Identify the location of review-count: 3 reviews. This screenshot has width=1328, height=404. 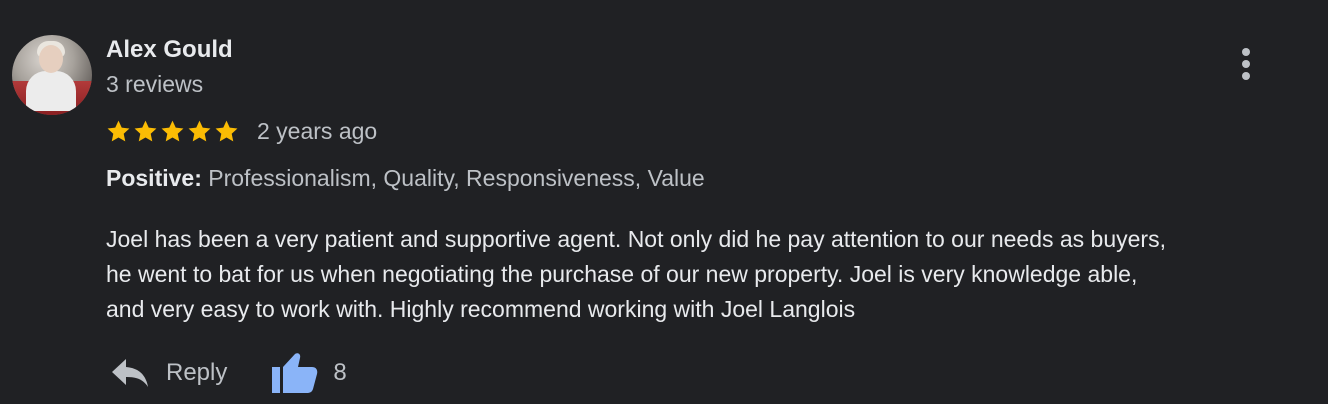
(155, 84).